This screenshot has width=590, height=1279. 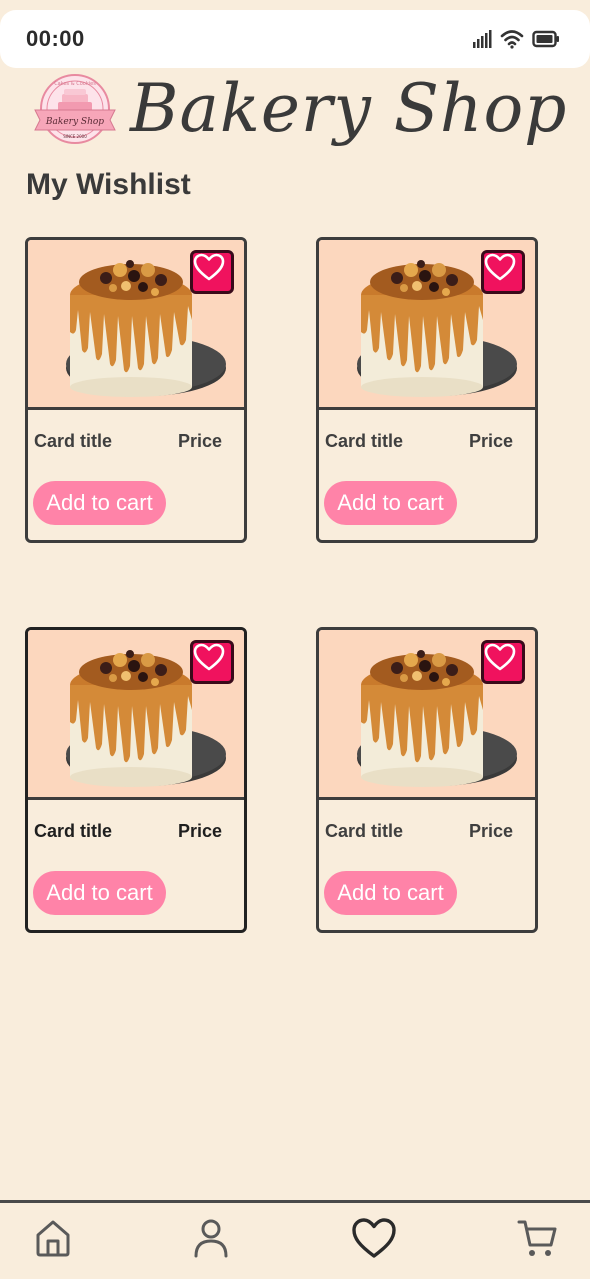 I want to click on home-icon, so click(x=53, y=1238).